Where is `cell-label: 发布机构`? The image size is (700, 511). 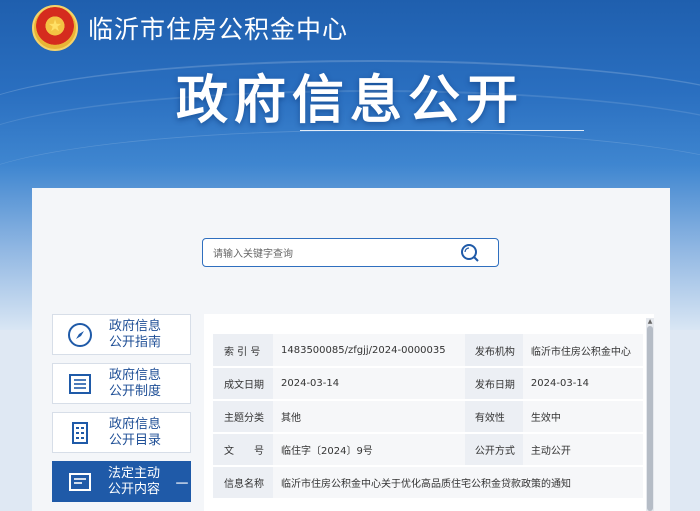 cell-label: 发布机构 is located at coordinates (493, 351).